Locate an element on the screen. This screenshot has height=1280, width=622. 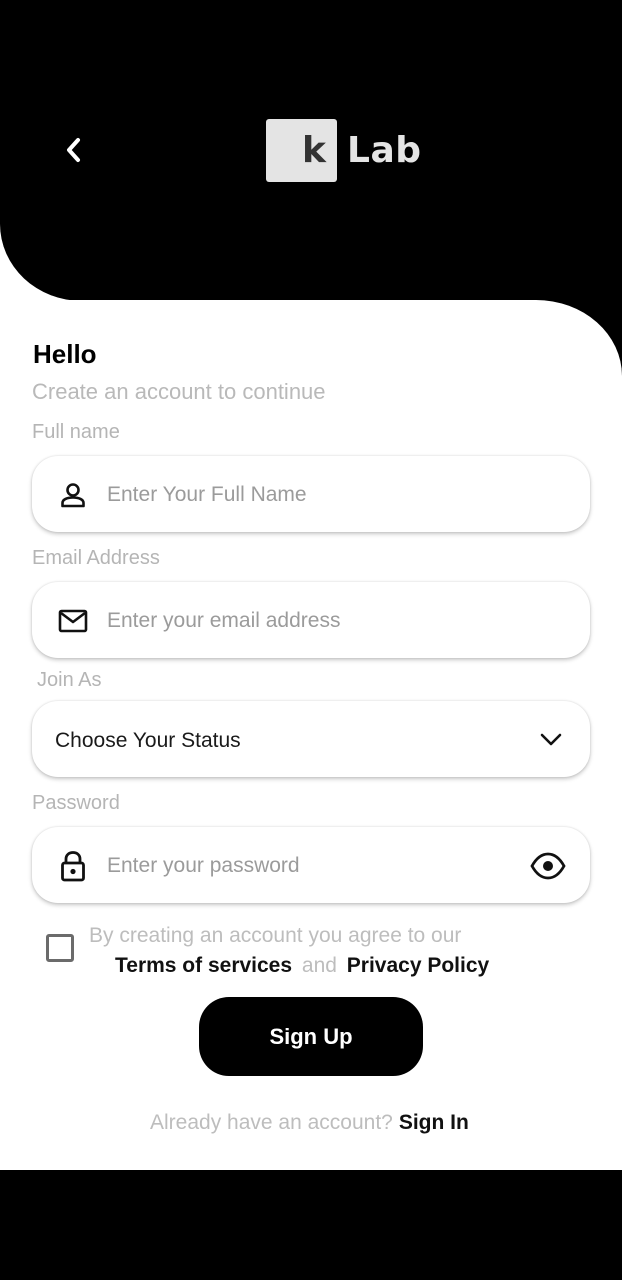
sign-in-prompt: Already have an account? is located at coordinates (271, 1122).